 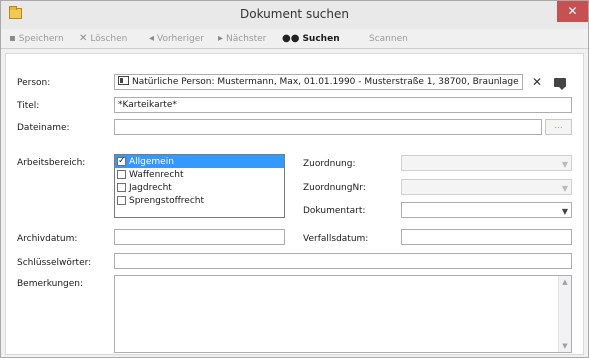 I want to click on titel-field: *Karteikarte*, so click(x=343, y=105).